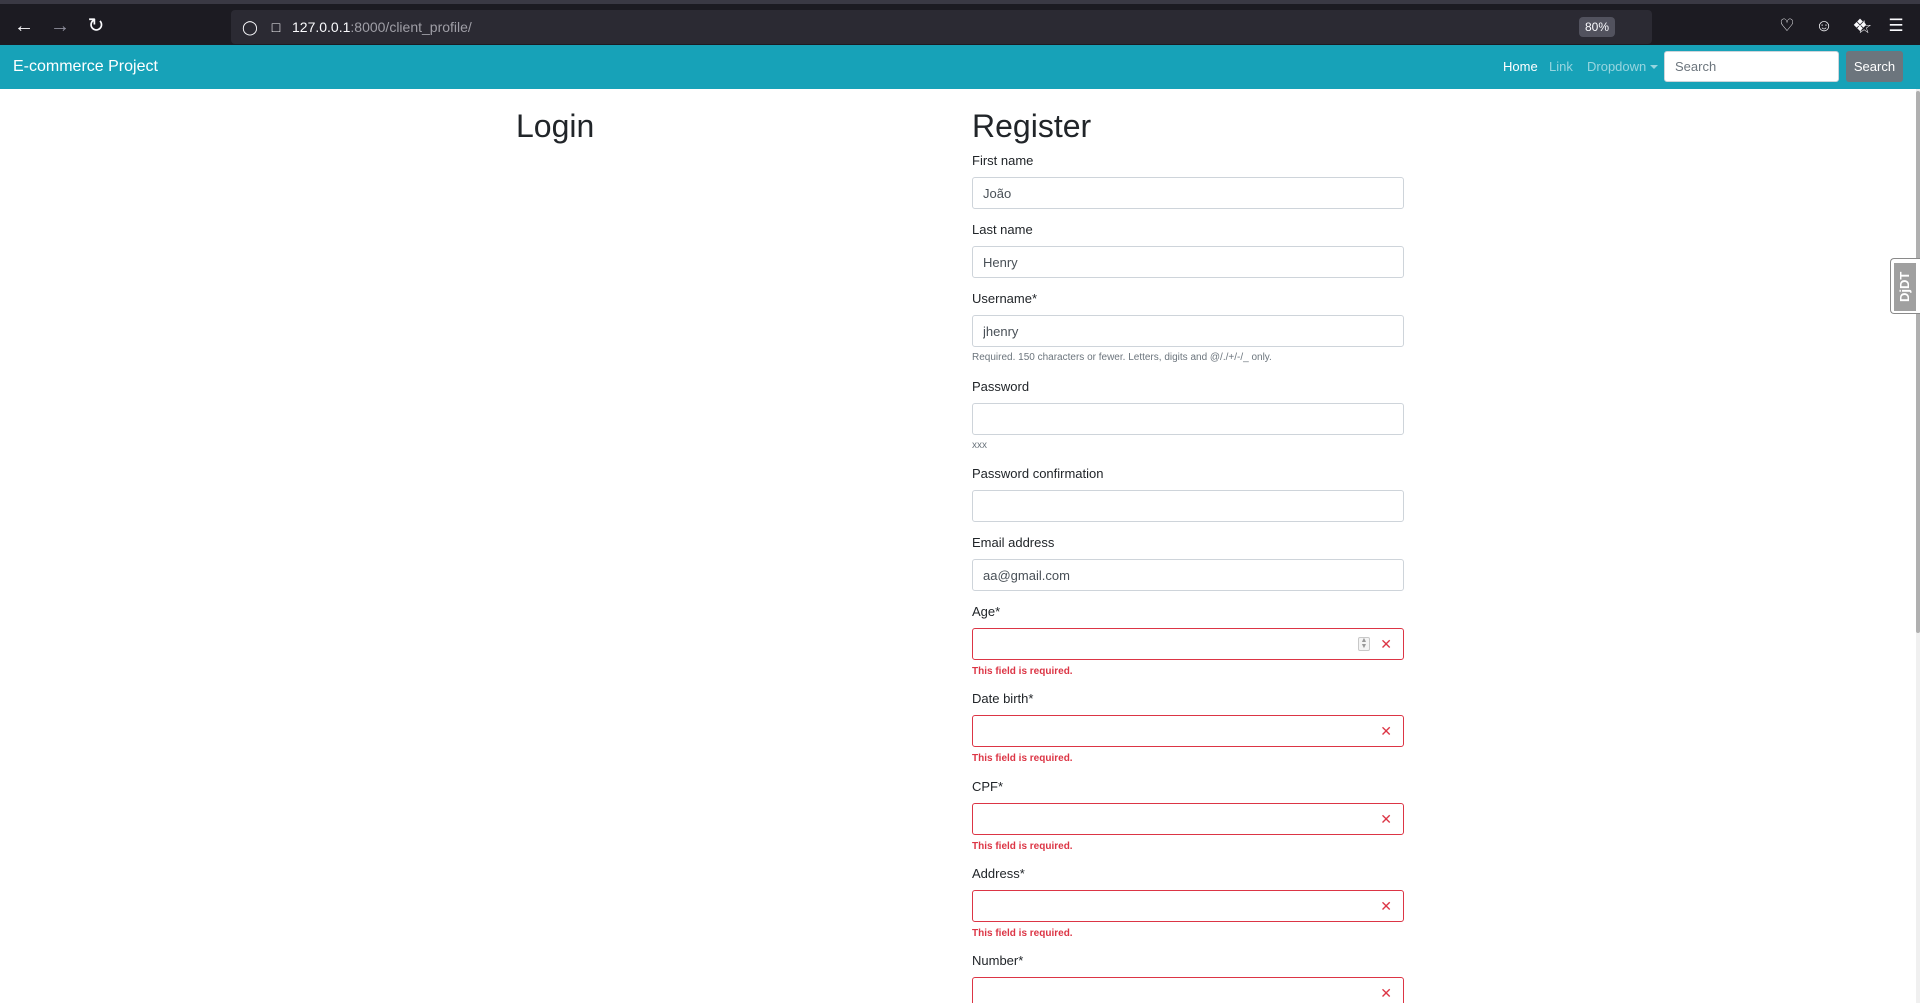 This screenshot has width=1920, height=1003. Describe the element at coordinates (1874, 66) in the screenshot. I see `navbar-search-button: Search` at that location.